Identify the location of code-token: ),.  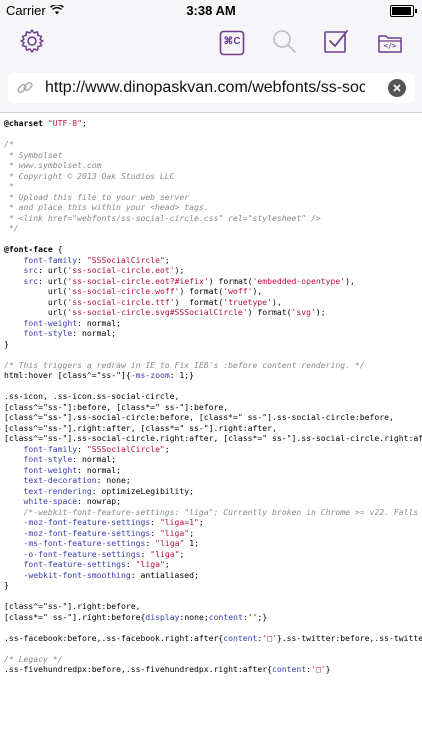
(257, 291).